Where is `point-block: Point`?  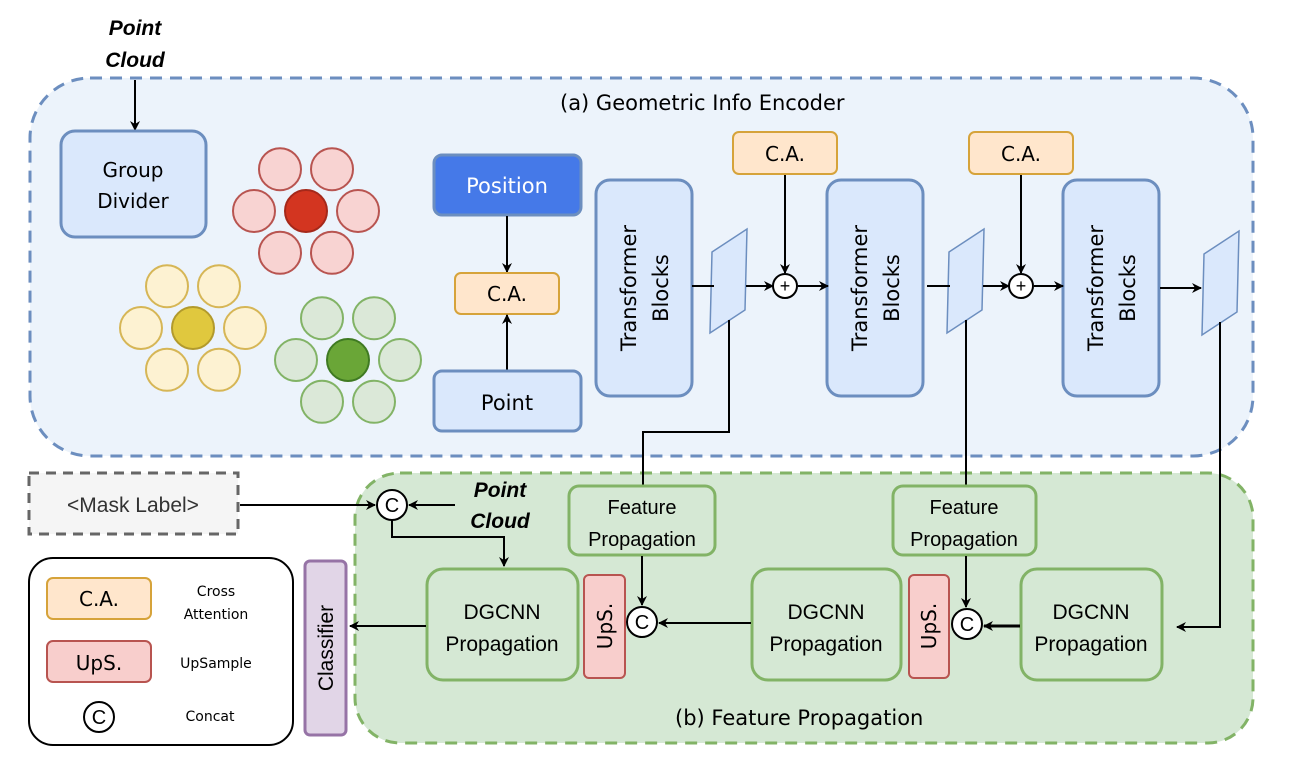 point-block: Point is located at coordinates (507, 401).